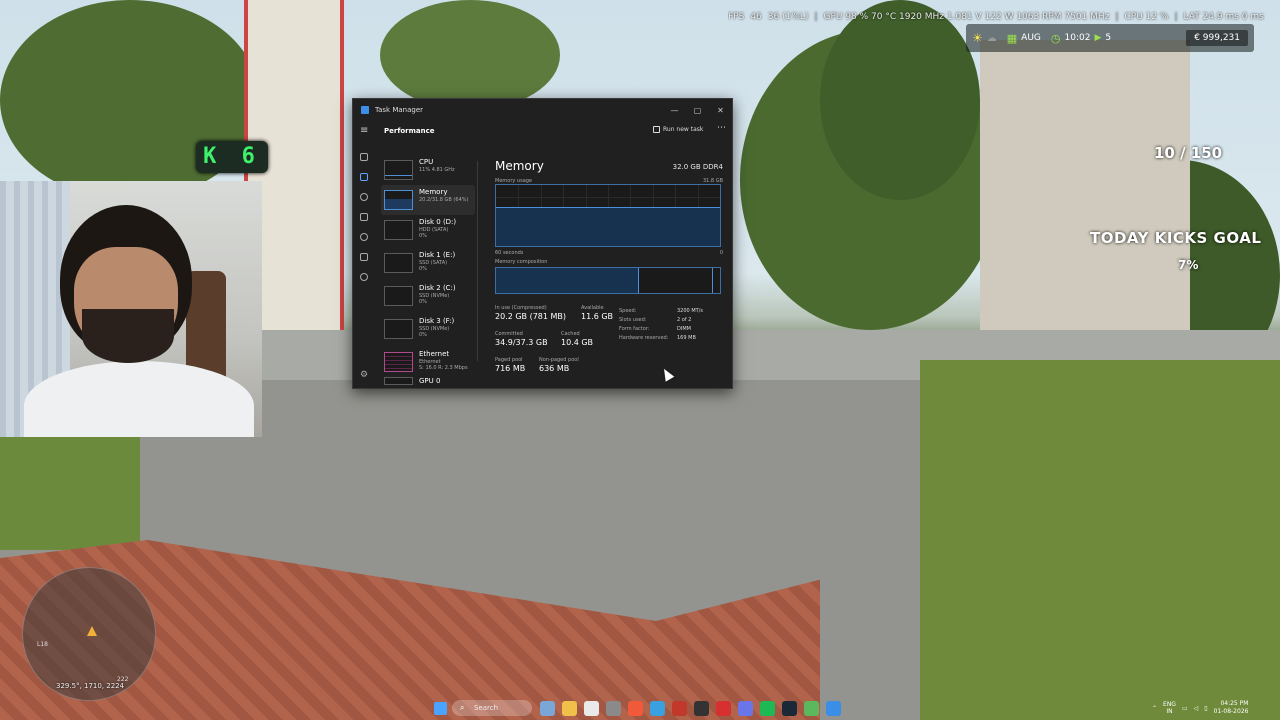 Image resolution: width=1280 pixels, height=720 pixels. What do you see at coordinates (1185, 708) in the screenshot?
I see `network-icon: ▭` at bounding box center [1185, 708].